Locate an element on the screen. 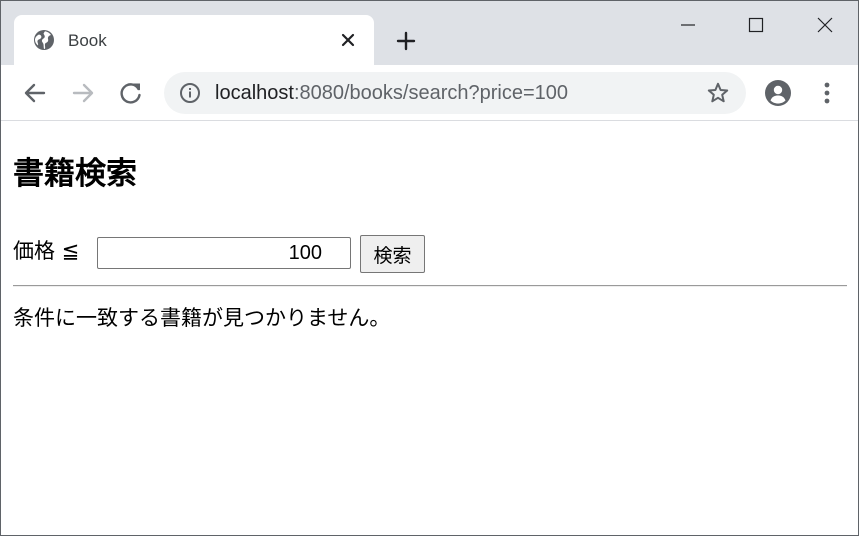 Image resolution: width=859 pixels, height=536 pixels. address-bar: localhost:8080/books/search?price=100 is located at coordinates (455, 93).